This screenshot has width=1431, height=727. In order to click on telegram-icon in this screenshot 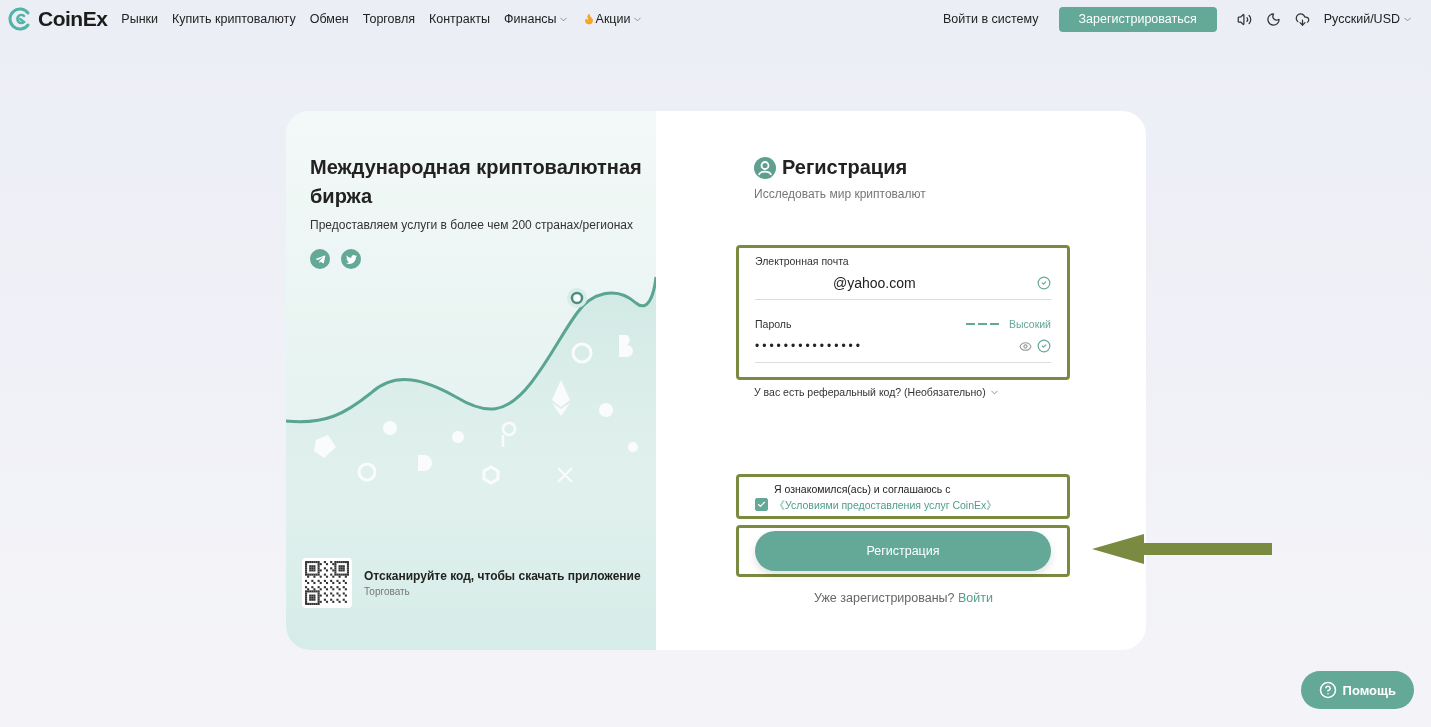, I will do `click(320, 259)`.